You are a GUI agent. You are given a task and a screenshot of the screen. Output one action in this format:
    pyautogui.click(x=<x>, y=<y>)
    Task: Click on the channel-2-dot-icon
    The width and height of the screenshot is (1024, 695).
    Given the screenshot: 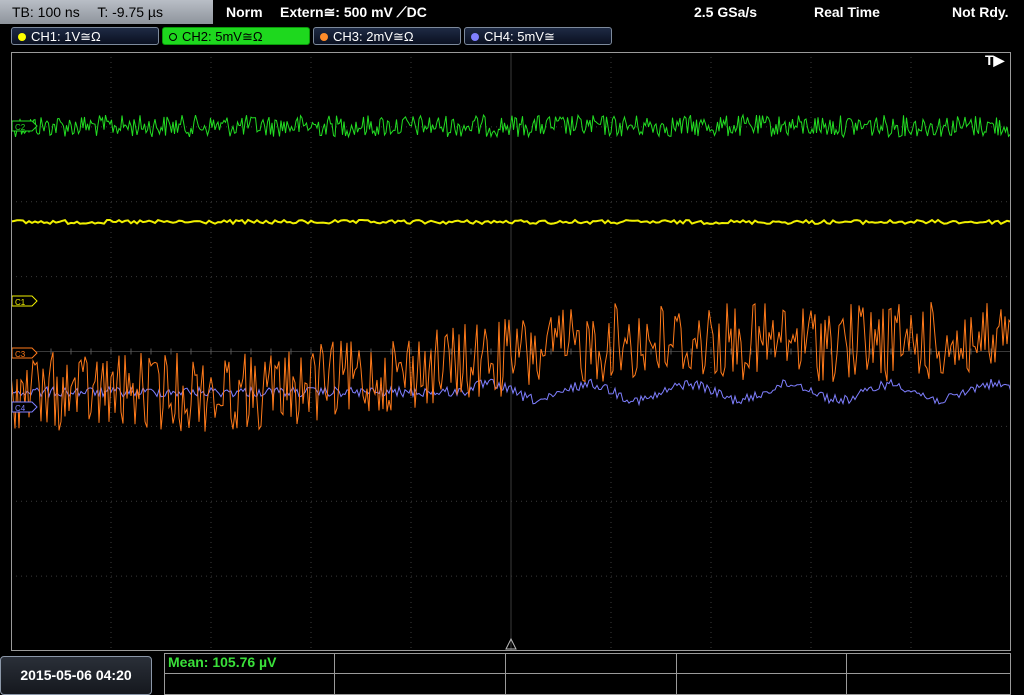 What is the action you would take?
    pyautogui.click(x=173, y=37)
    